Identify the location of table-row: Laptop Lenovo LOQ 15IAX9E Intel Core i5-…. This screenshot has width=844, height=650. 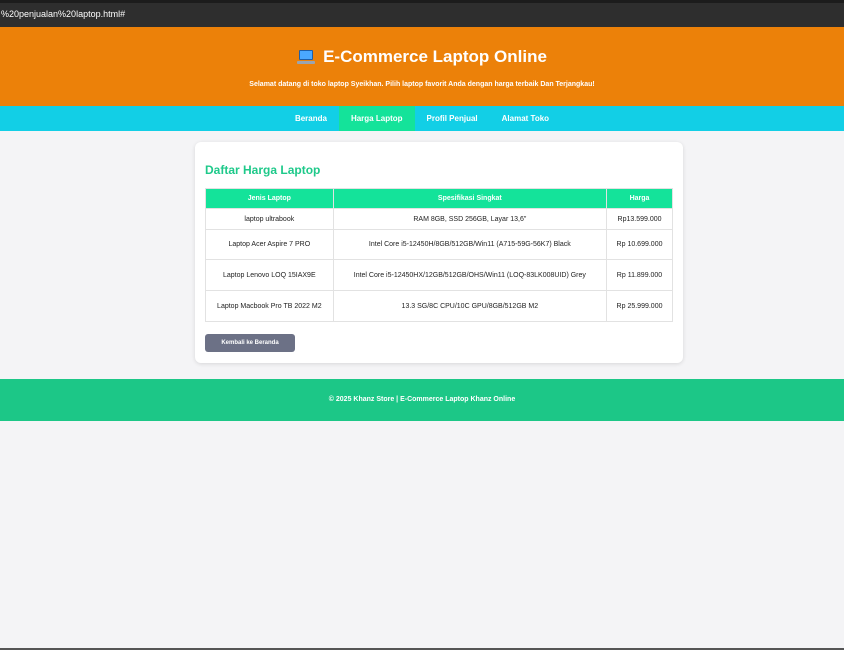
(439, 275).